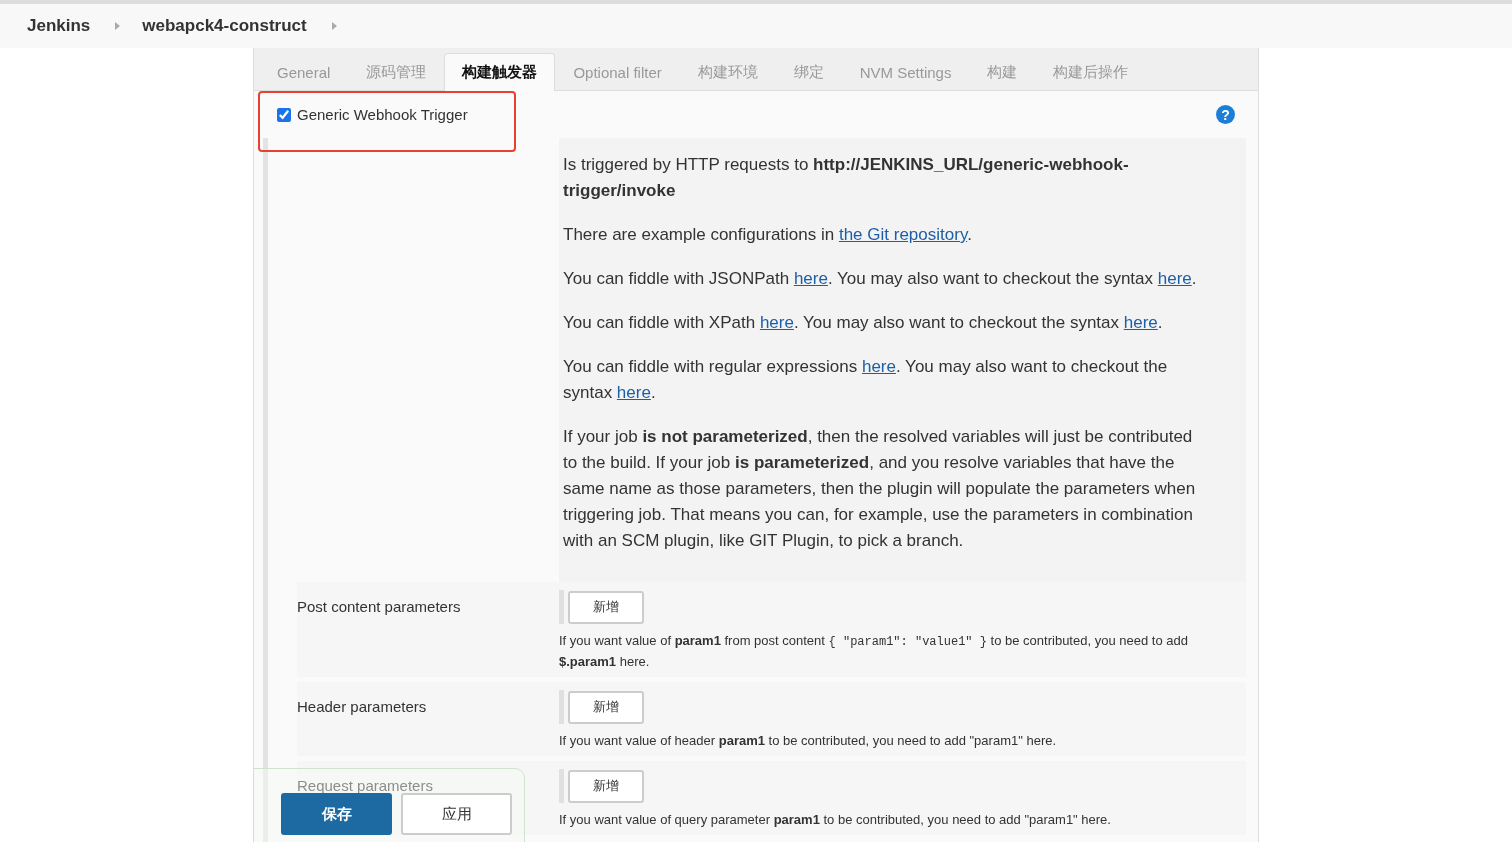 The width and height of the screenshot is (1512, 842). What do you see at coordinates (365, 785) in the screenshot?
I see `section-label: Request parameters` at bounding box center [365, 785].